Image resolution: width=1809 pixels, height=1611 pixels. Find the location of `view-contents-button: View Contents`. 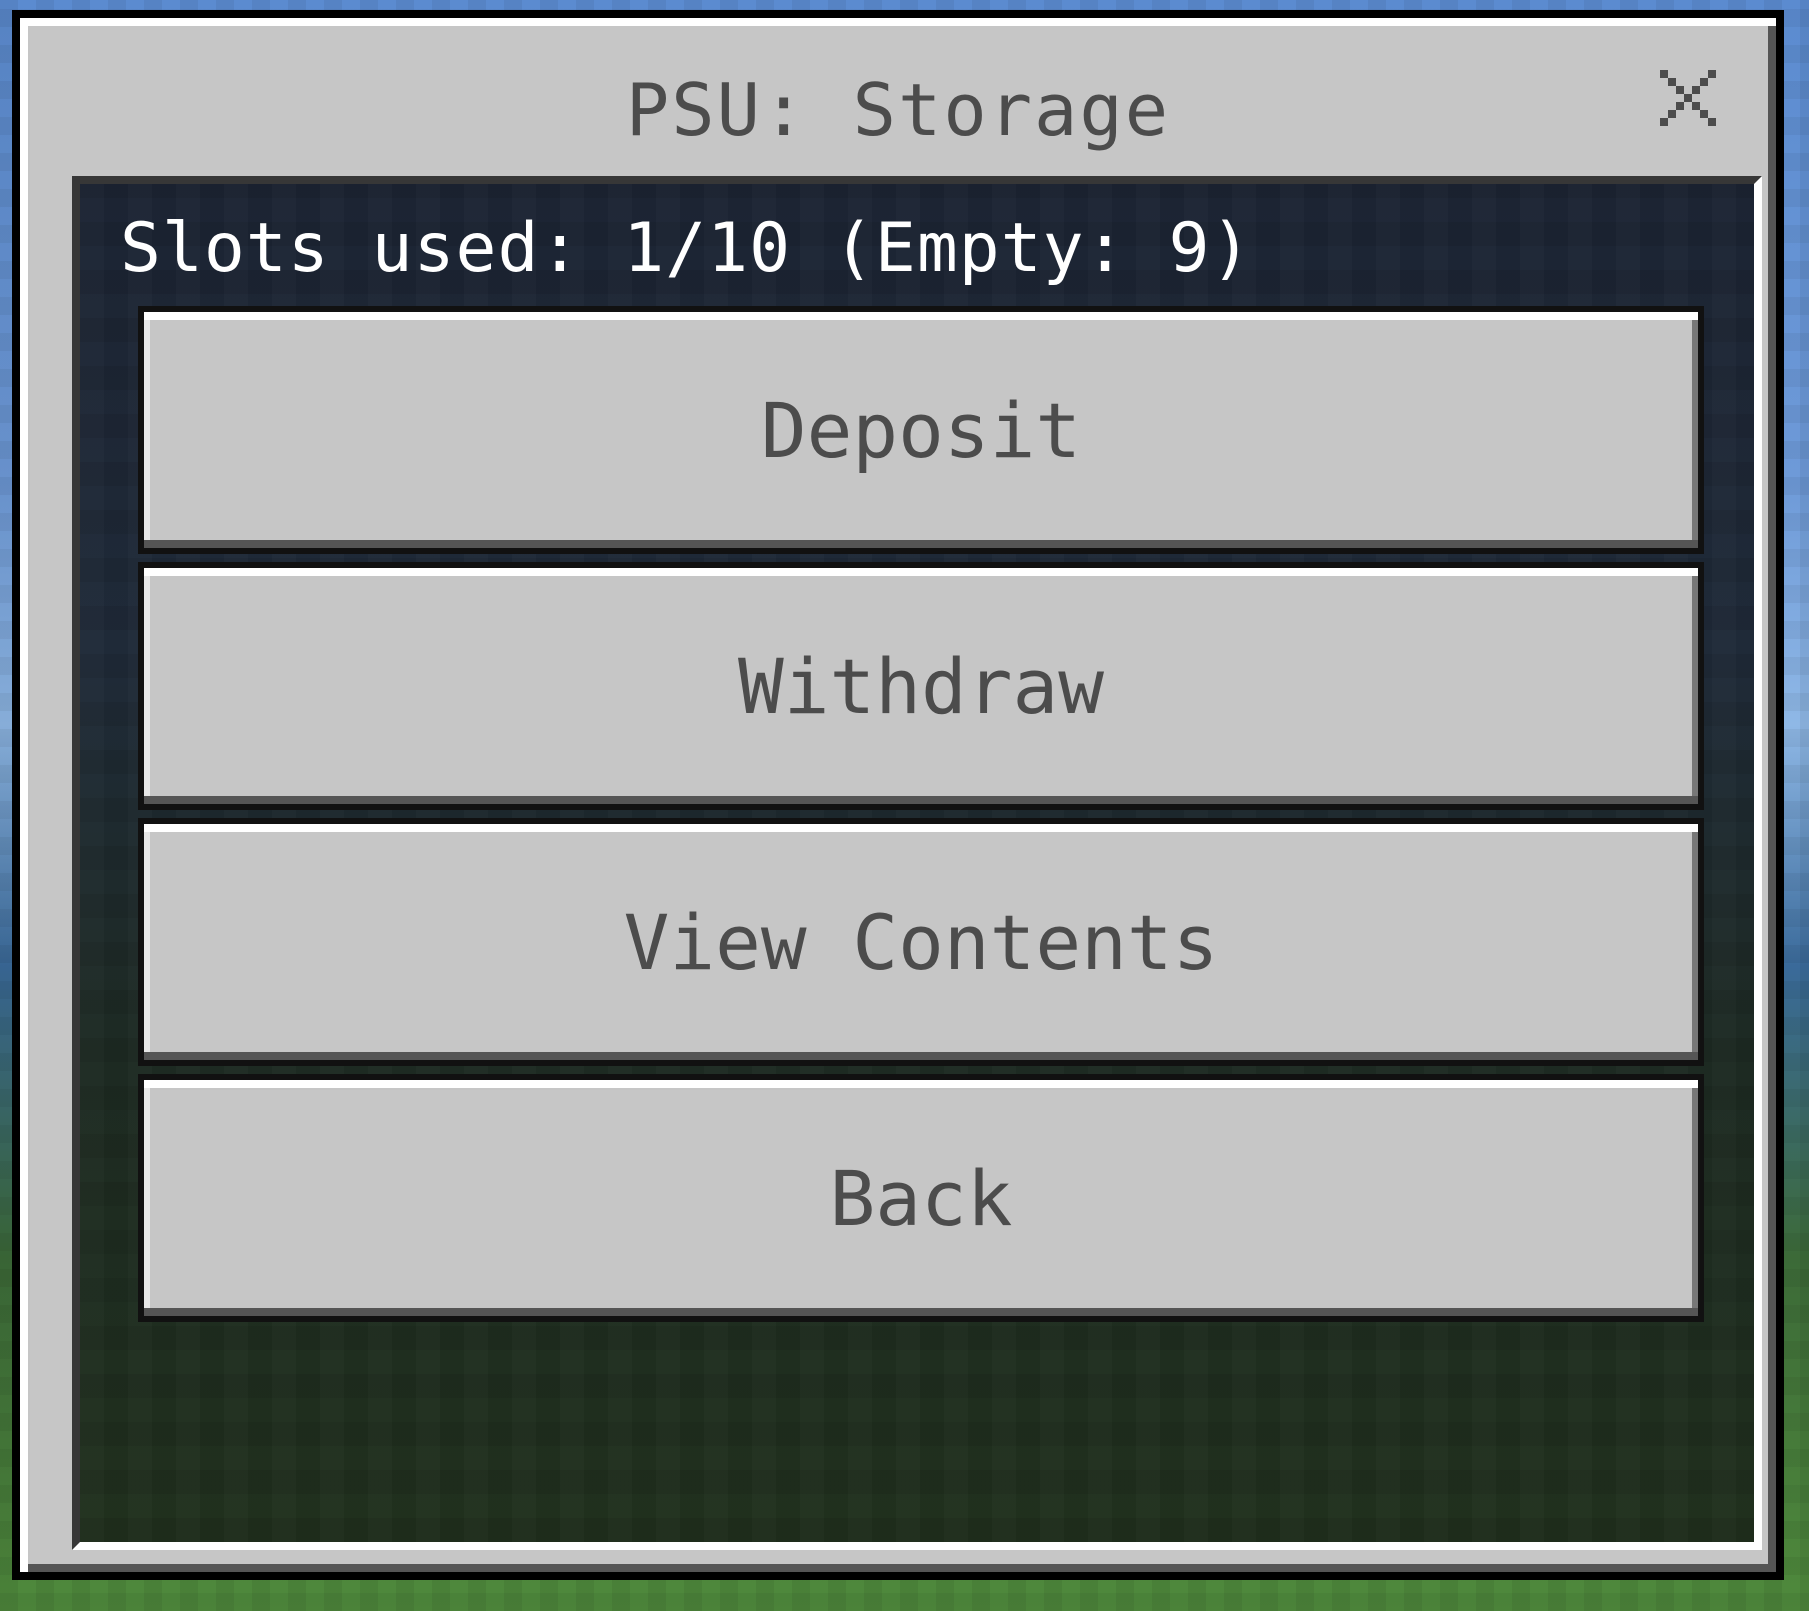

view-contents-button: View Contents is located at coordinates (921, 942).